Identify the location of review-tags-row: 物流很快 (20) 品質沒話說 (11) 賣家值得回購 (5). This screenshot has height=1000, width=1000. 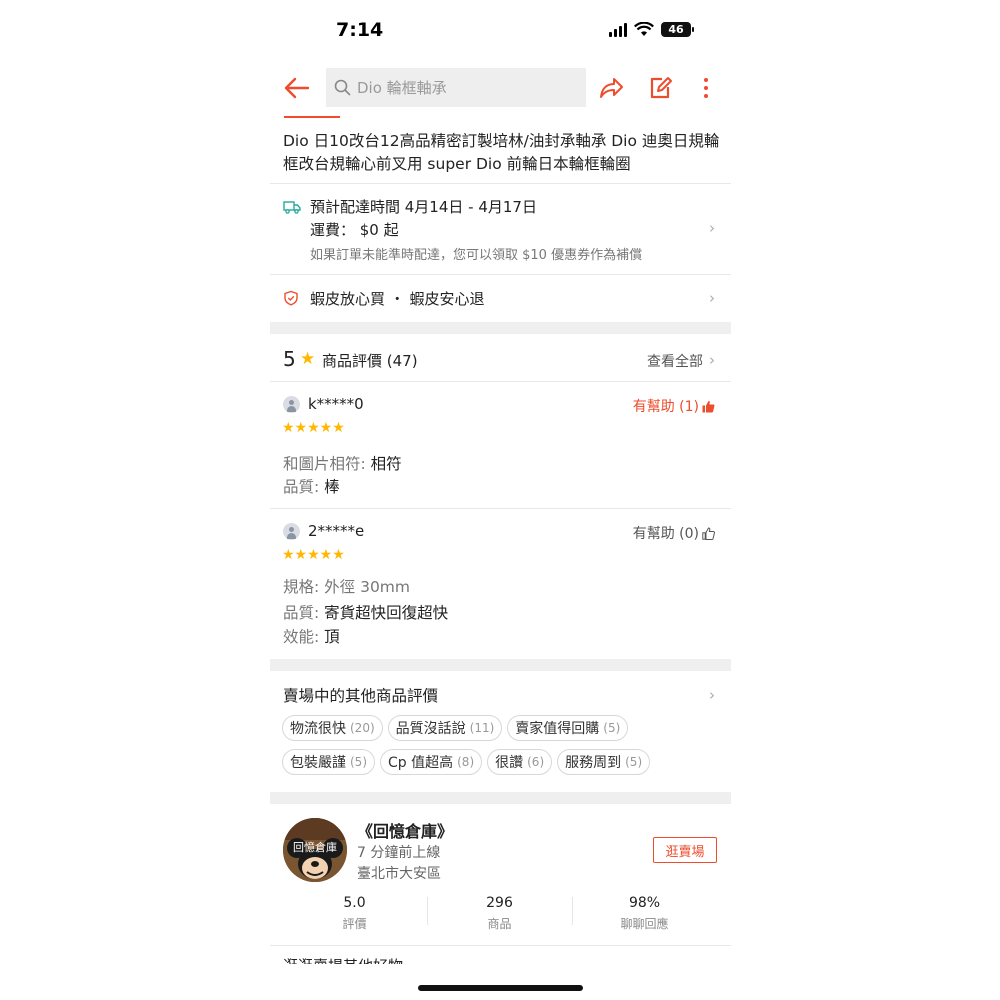
(502, 728).